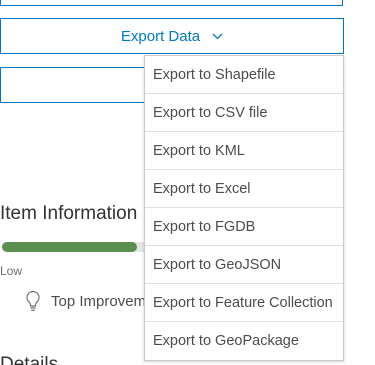  What do you see at coordinates (244, 189) in the screenshot?
I see `menu-item-export-excel: Export to Excel` at bounding box center [244, 189].